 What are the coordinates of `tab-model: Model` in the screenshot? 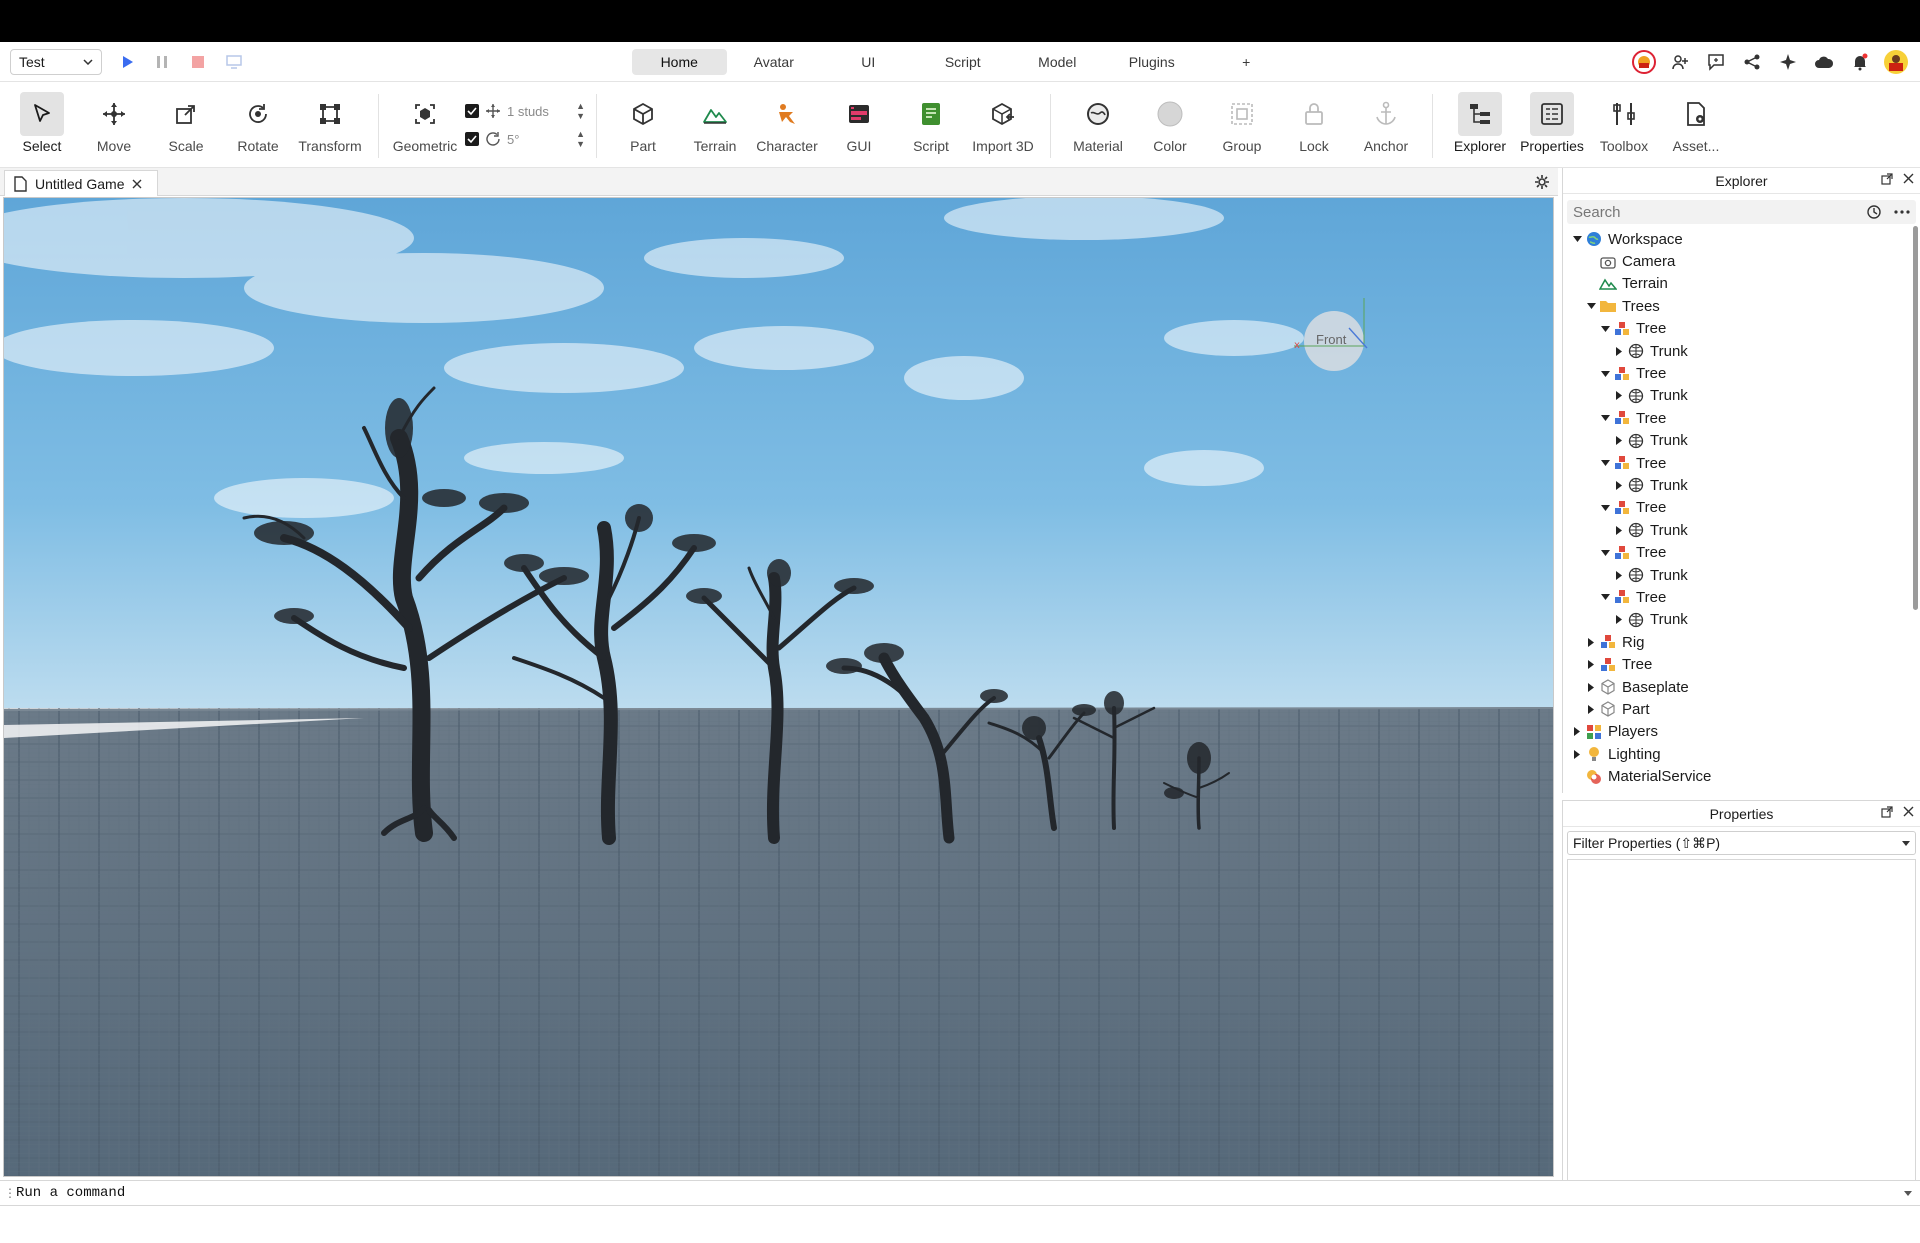 It's located at (1057, 62).